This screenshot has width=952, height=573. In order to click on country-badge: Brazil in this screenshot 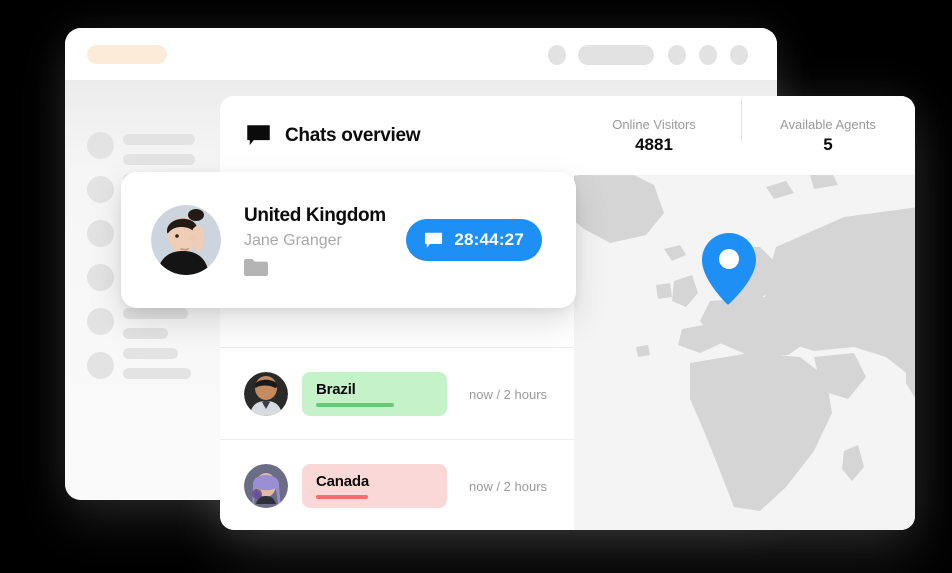, I will do `click(374, 394)`.